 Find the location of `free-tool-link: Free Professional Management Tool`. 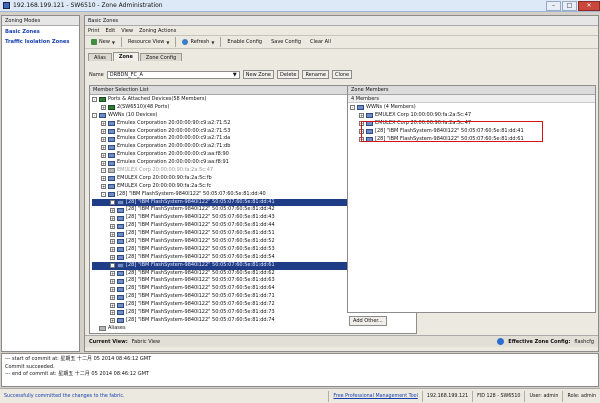

free-tool-link: Free Professional Management Tool is located at coordinates (375, 396).